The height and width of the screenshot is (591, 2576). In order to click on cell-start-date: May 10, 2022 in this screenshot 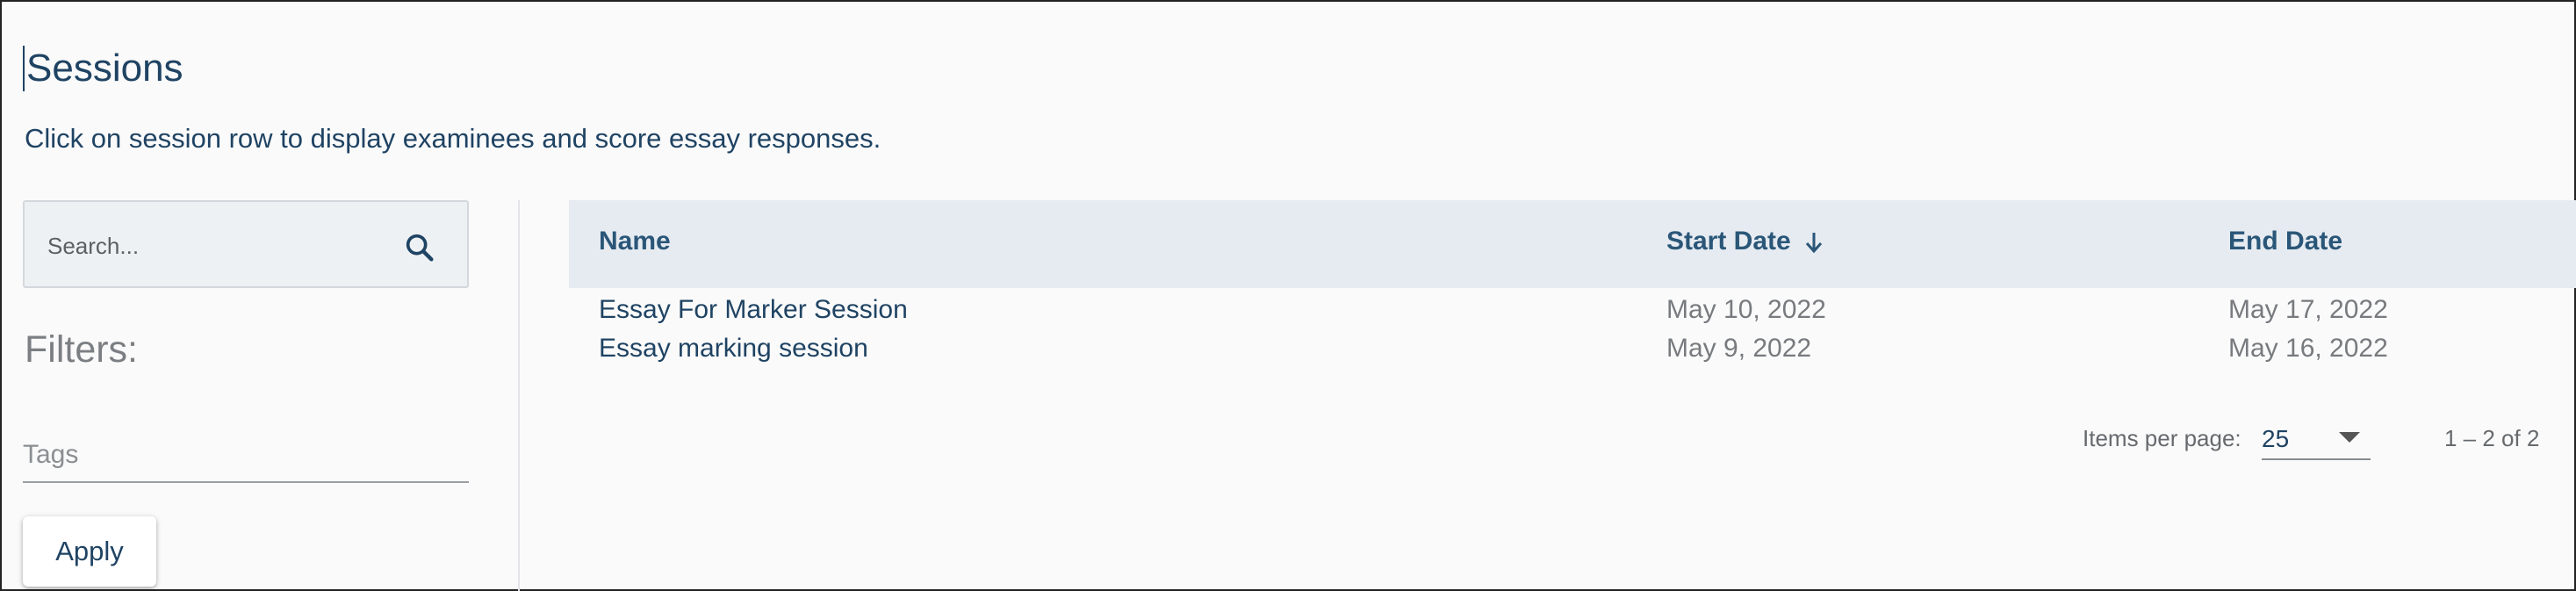, I will do `click(1746, 309)`.